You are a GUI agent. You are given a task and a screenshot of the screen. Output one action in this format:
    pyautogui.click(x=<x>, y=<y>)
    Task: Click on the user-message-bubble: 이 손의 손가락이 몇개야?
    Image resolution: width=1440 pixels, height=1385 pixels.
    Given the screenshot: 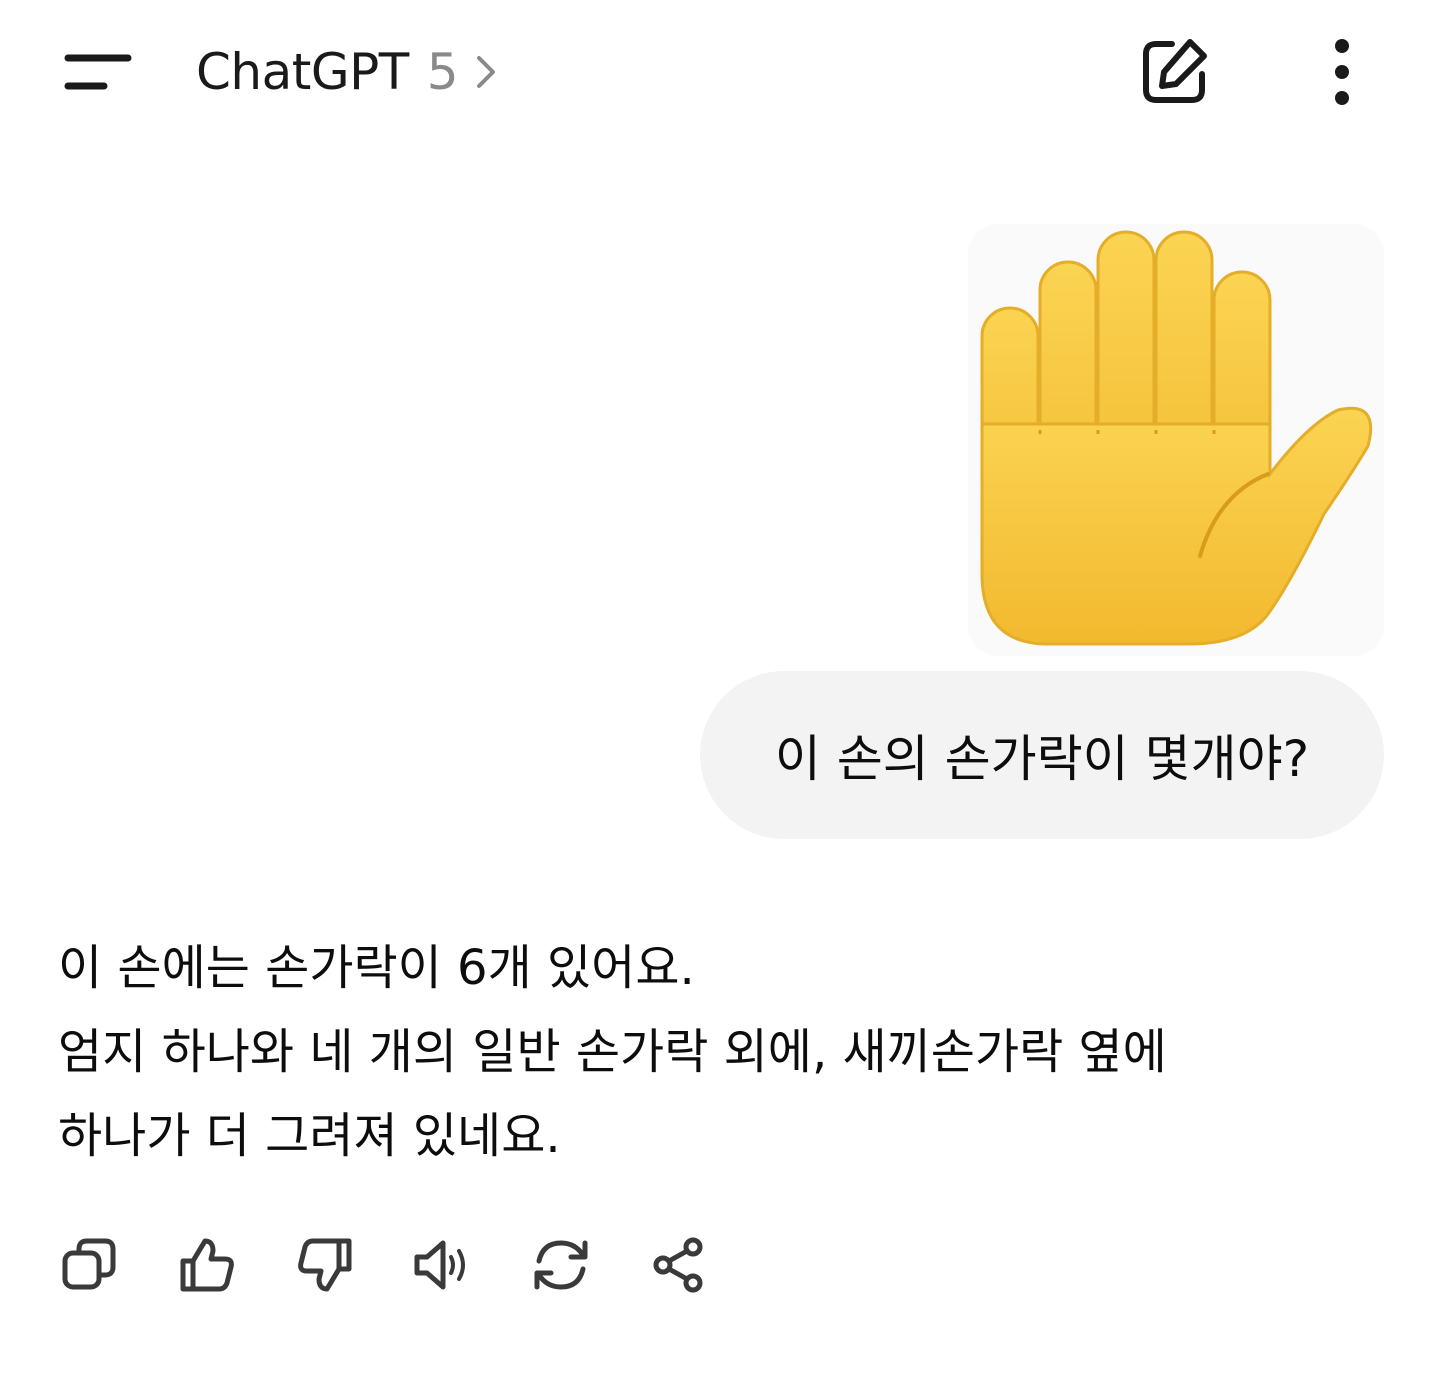 What is the action you would take?
    pyautogui.click(x=1042, y=755)
    